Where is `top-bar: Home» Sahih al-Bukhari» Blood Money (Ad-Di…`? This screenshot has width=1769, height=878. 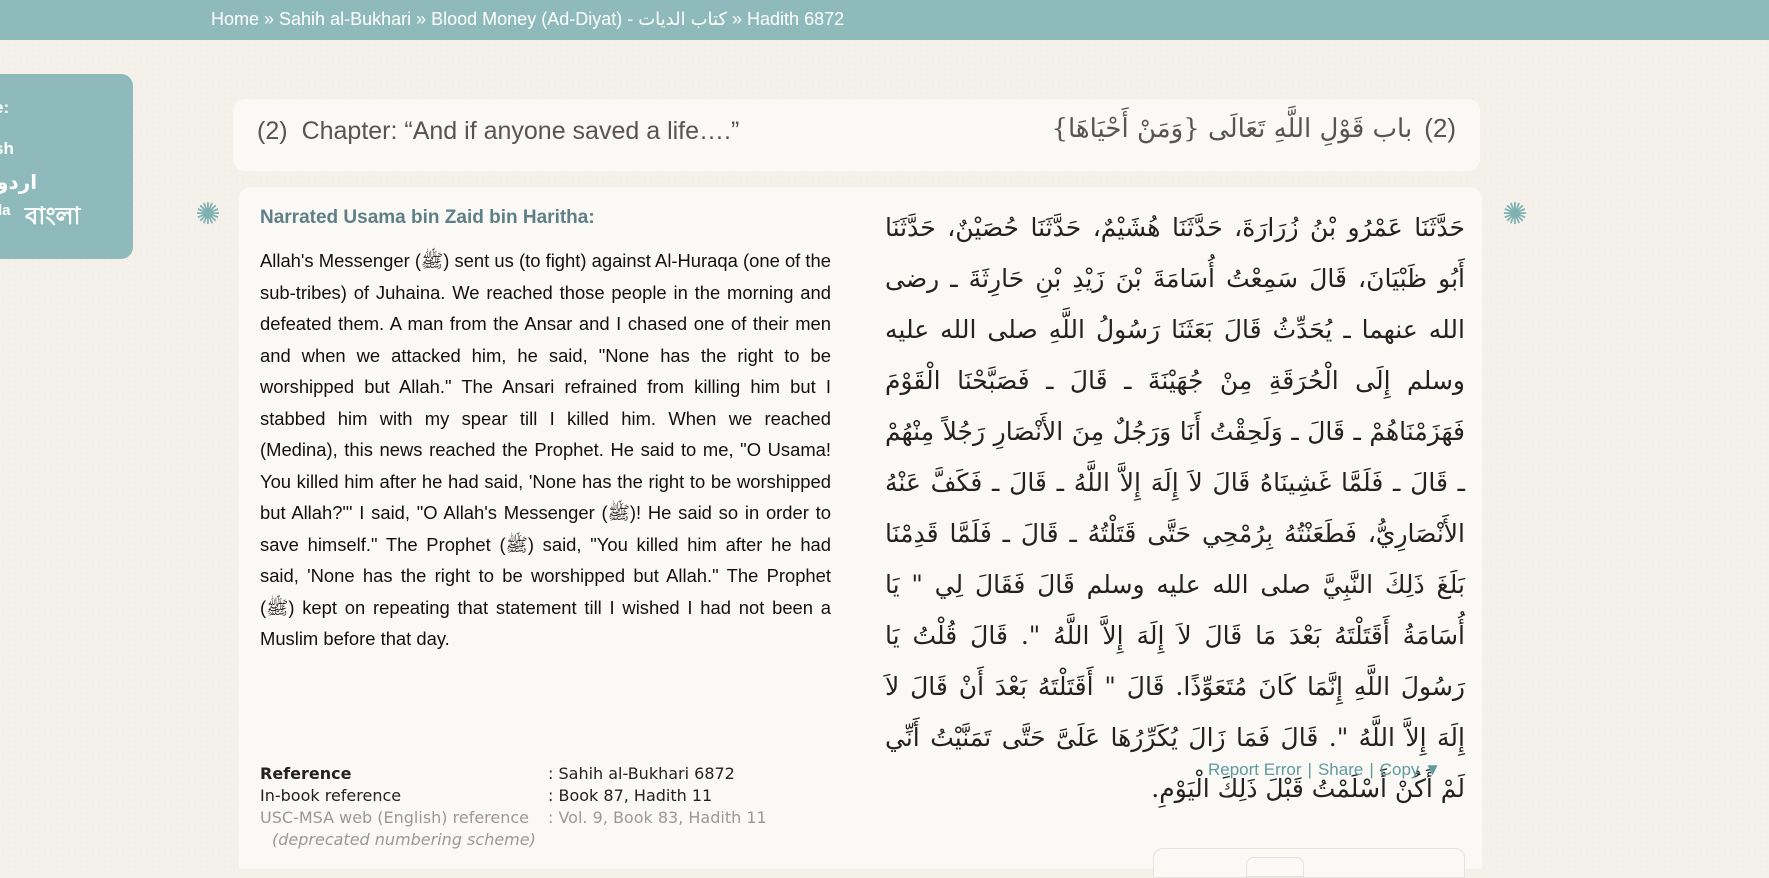 top-bar: Home» Sahih al-Bukhari» Blood Money (Ad-Di… is located at coordinates (884, 20).